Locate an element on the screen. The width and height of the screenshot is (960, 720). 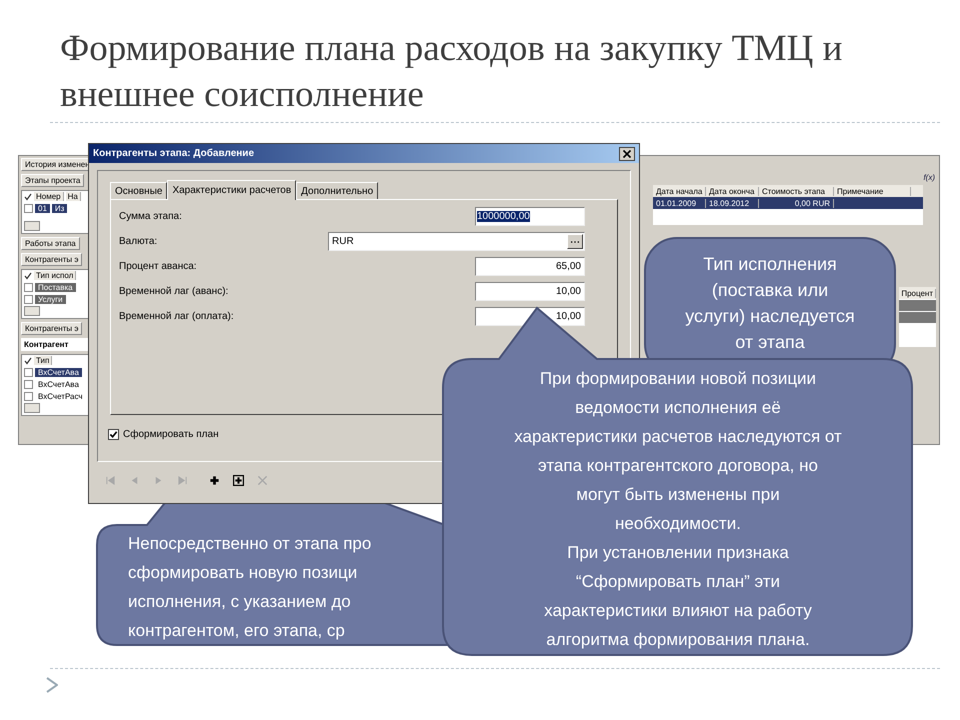
table-row: 01.01.2009 18.09.2012 0,00 RUR is located at coordinates (788, 203).